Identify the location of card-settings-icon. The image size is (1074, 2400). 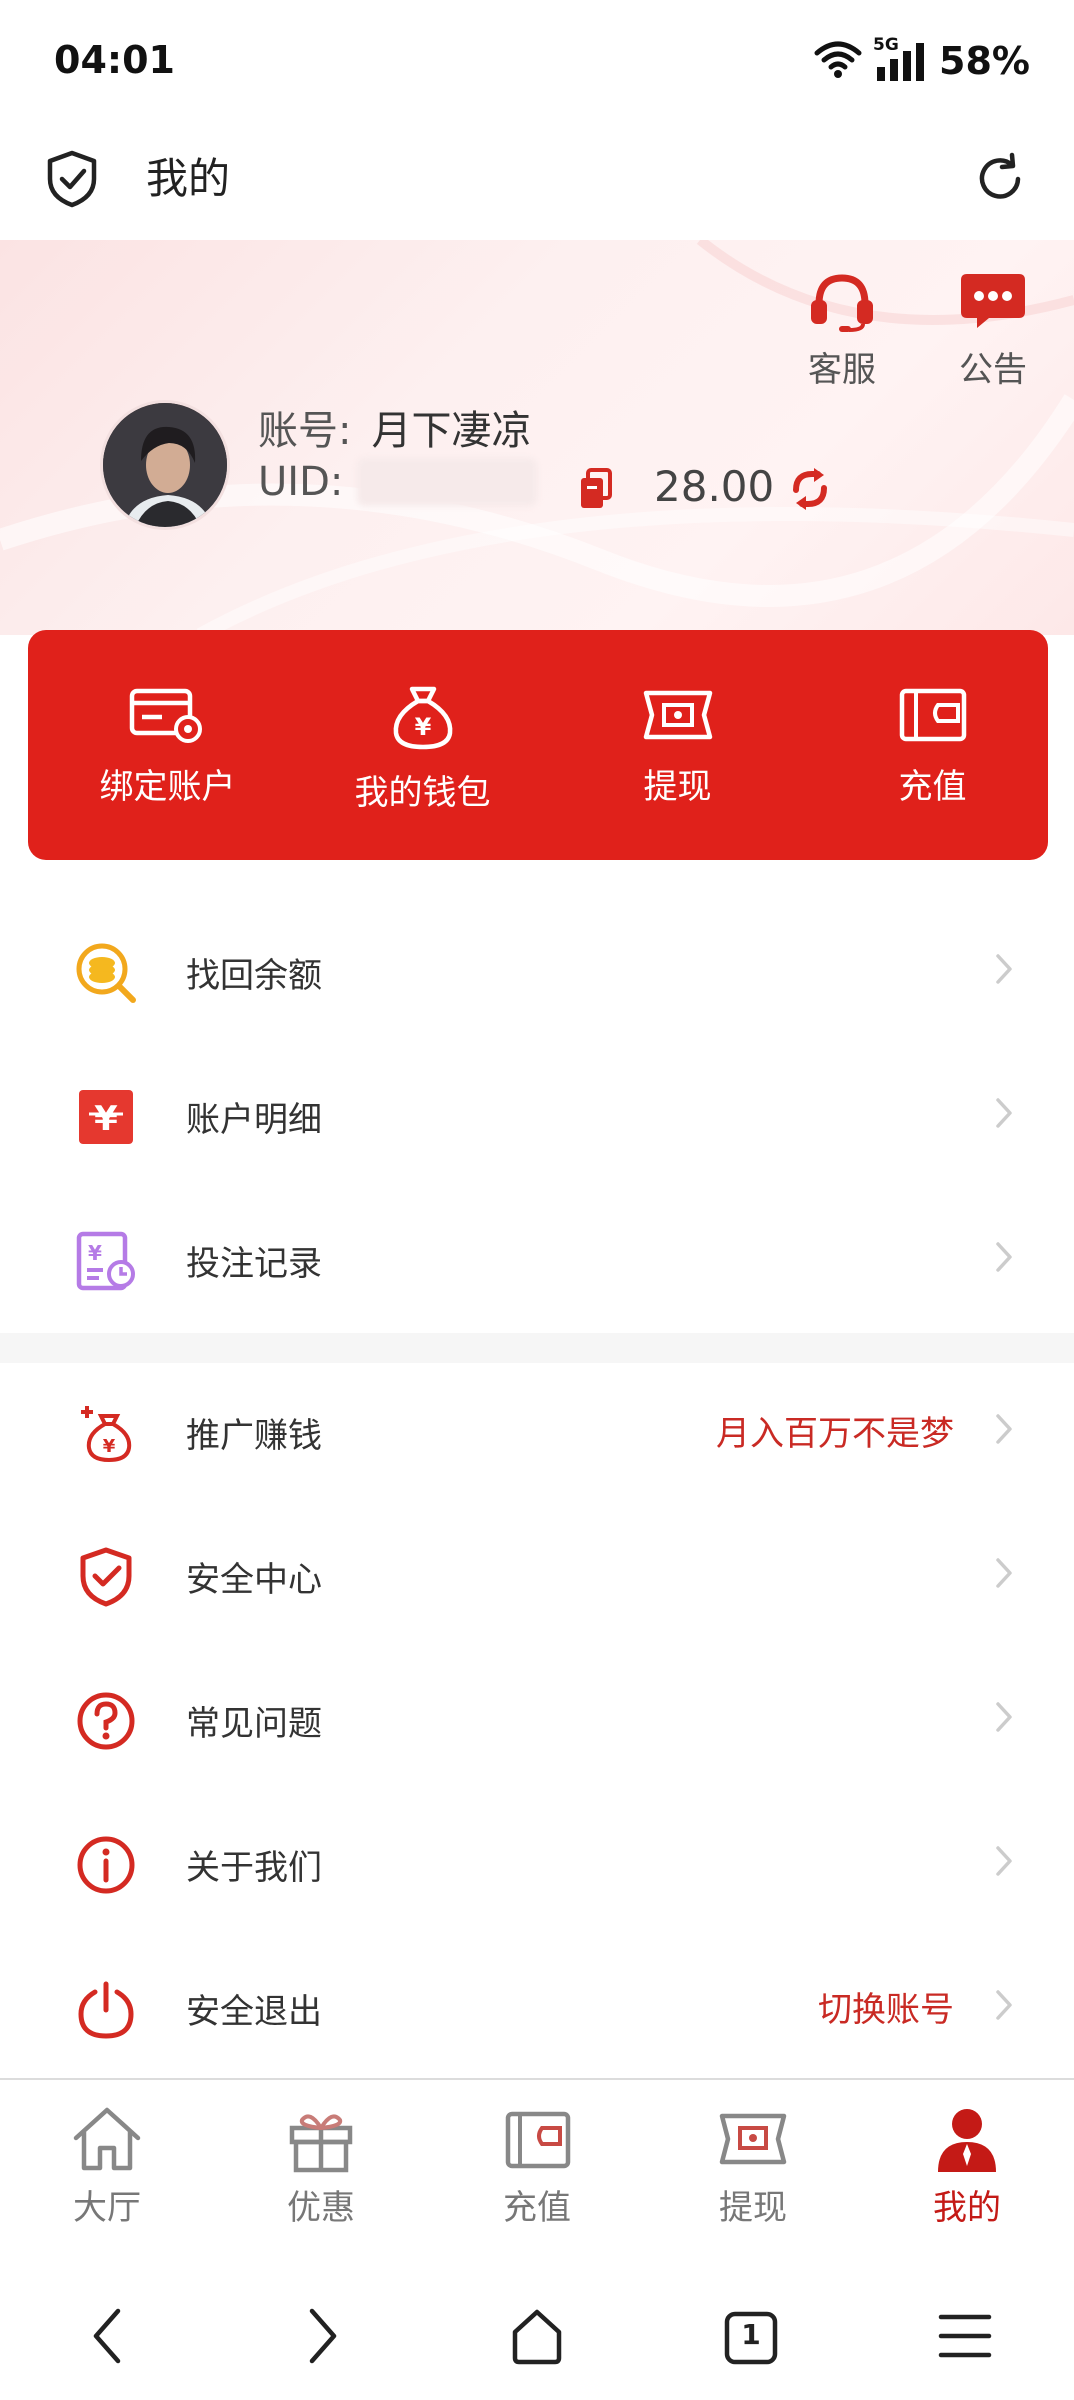
(168, 718).